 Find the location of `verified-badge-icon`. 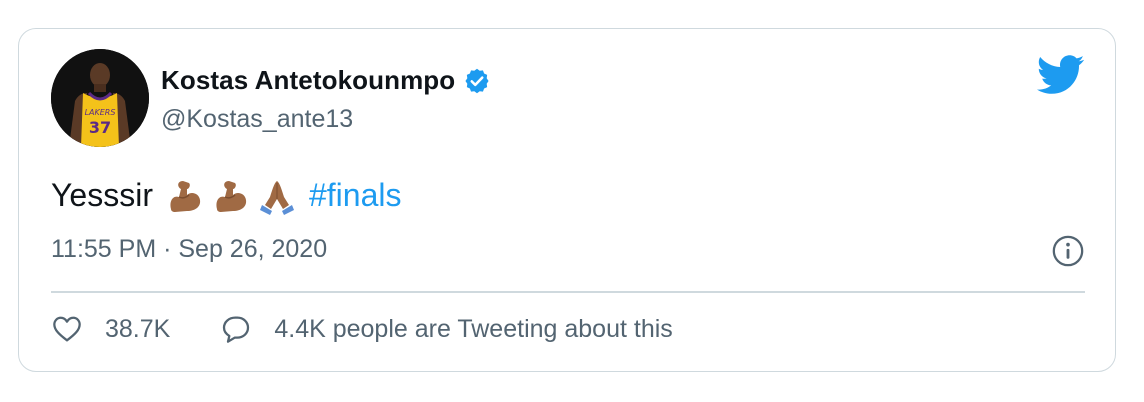

verified-badge-icon is located at coordinates (477, 80).